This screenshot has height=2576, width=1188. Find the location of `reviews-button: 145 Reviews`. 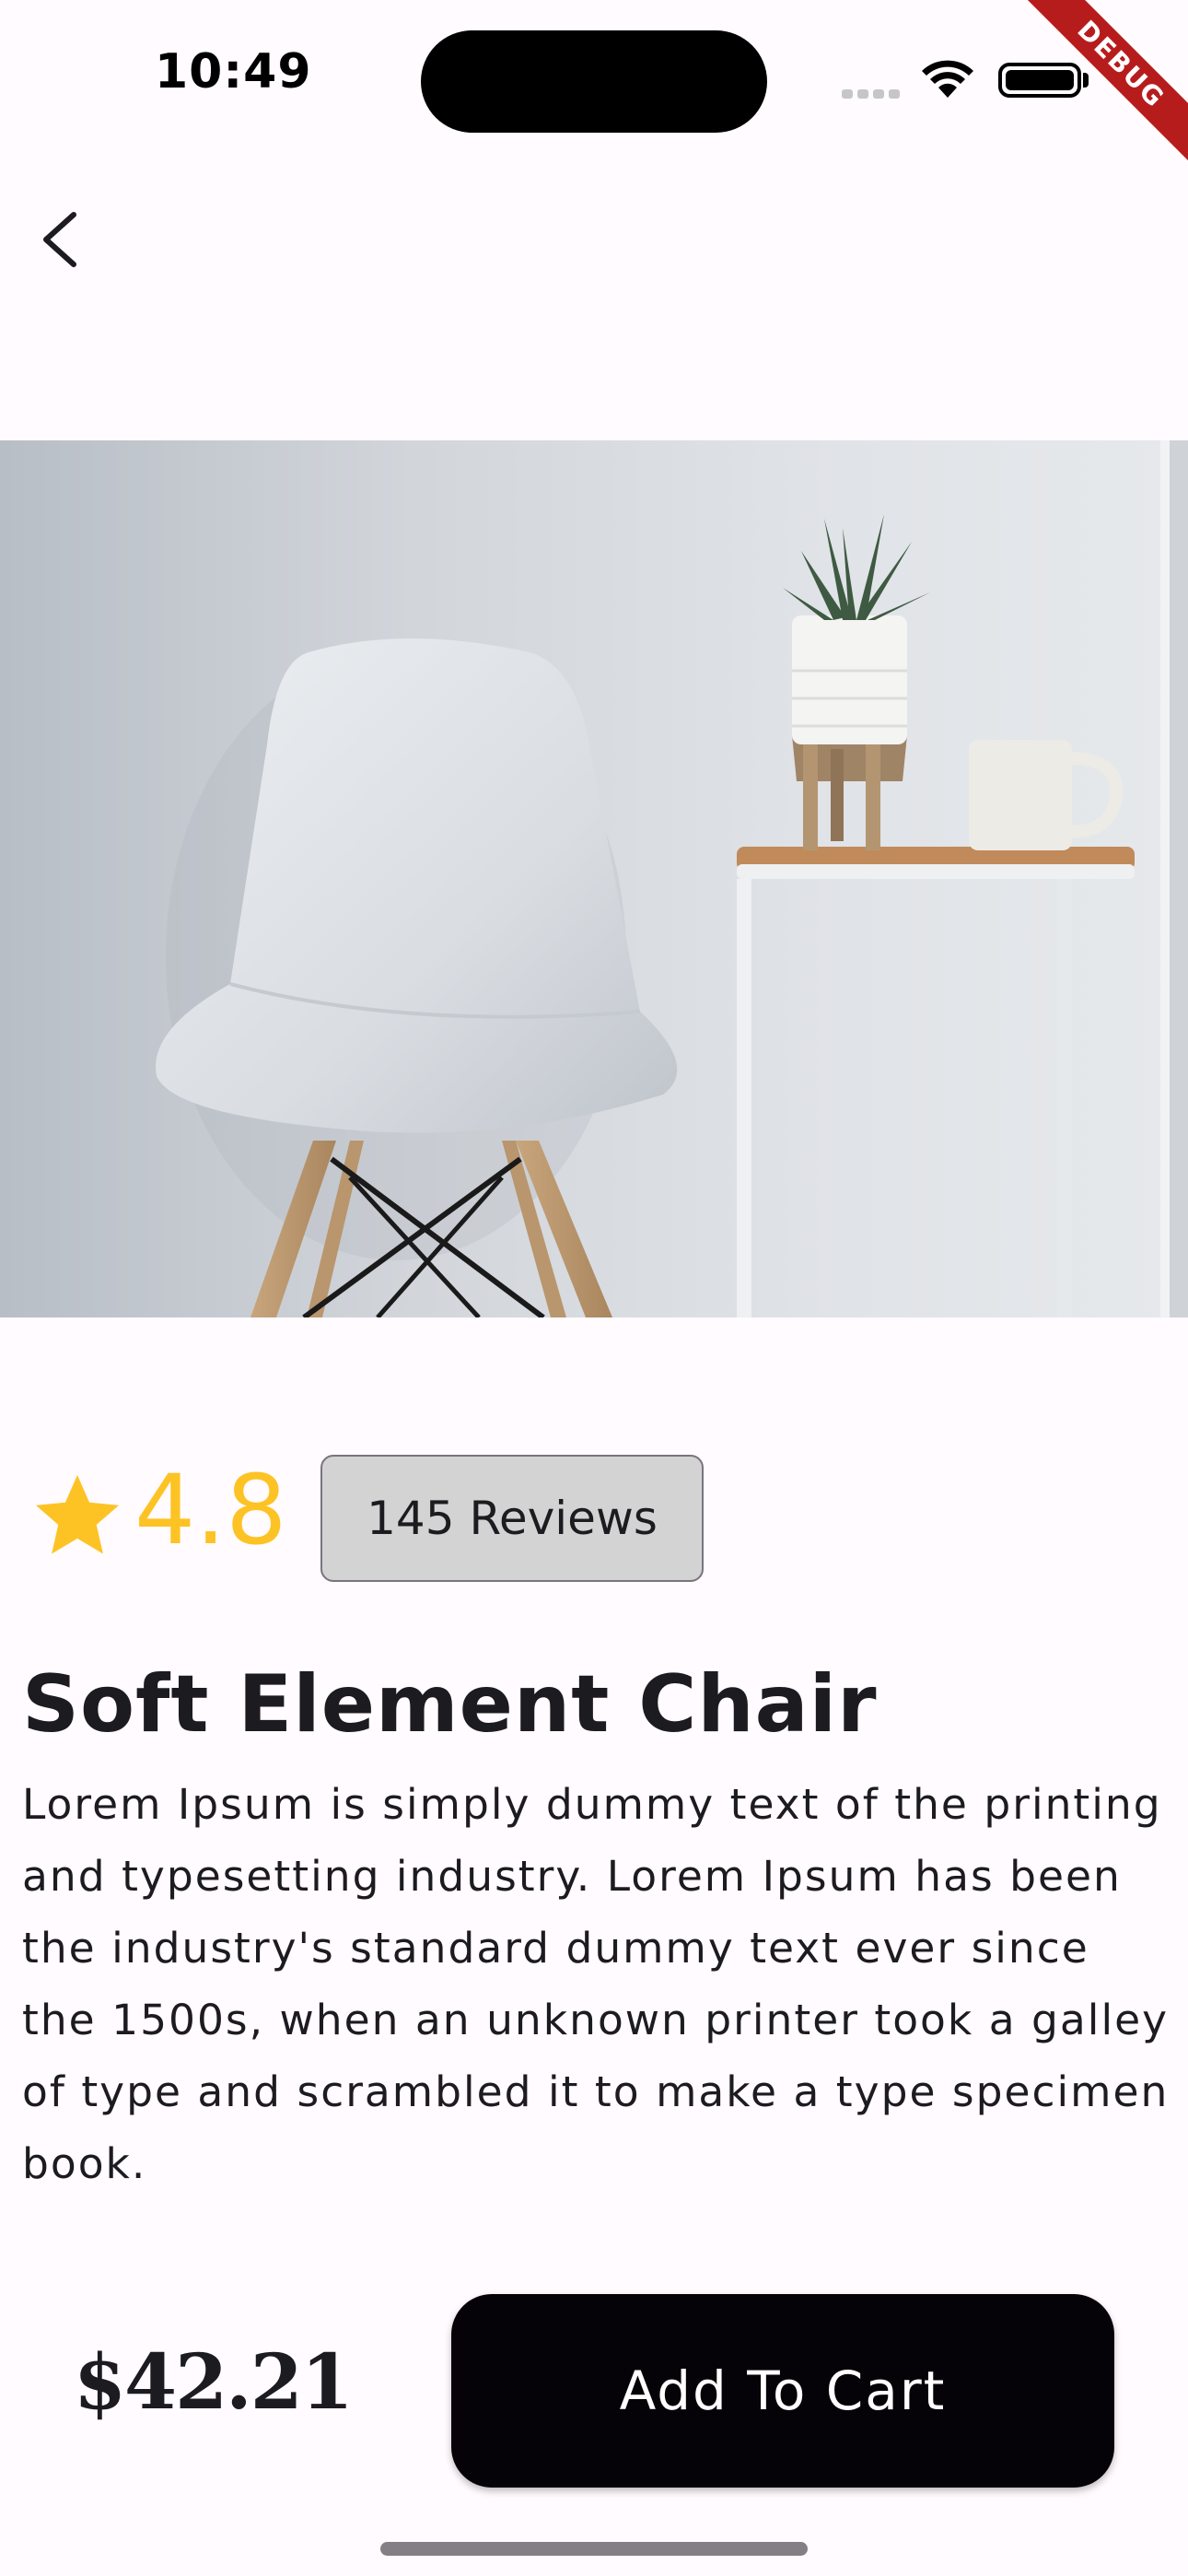

reviews-button: 145 Reviews is located at coordinates (512, 1518).